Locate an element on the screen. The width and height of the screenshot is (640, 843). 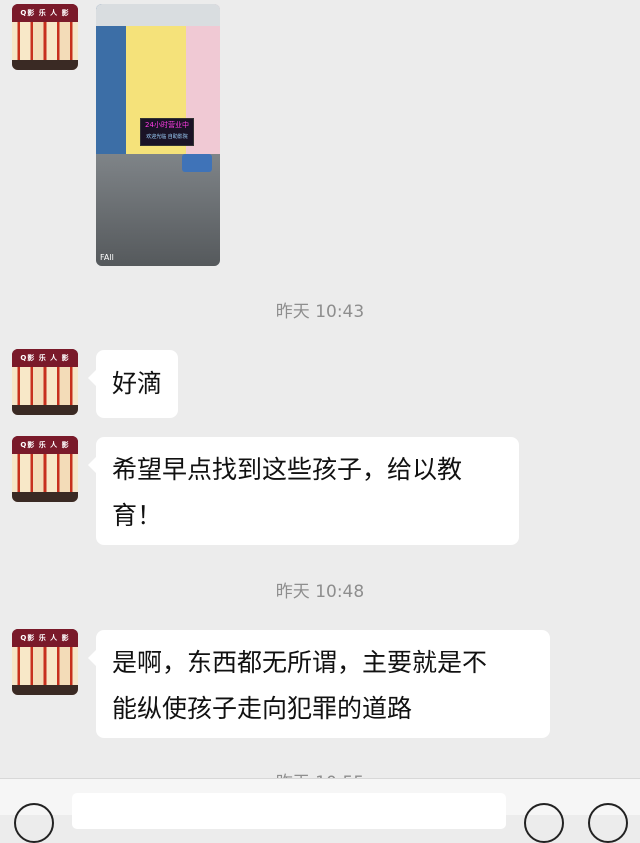
message-input is located at coordinates (289, 811).